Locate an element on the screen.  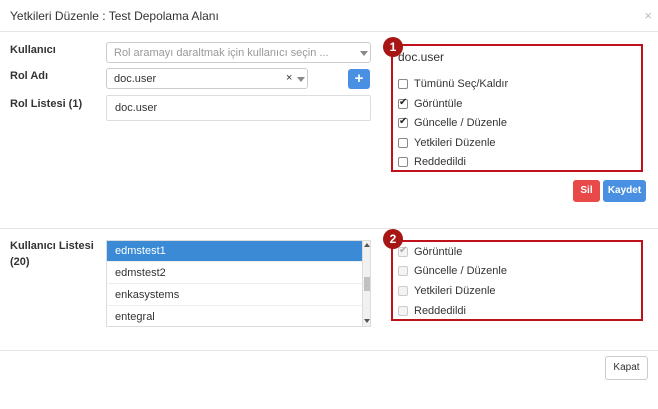
user-list: edmstest1 edmstest2 enkasystems entegral is located at coordinates (238, 283).